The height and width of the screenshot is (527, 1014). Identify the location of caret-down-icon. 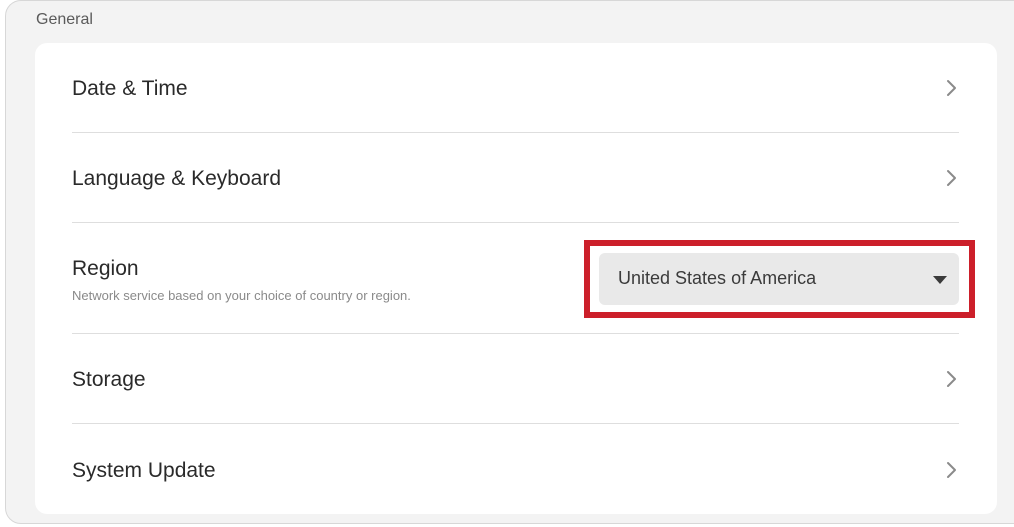
(940, 280).